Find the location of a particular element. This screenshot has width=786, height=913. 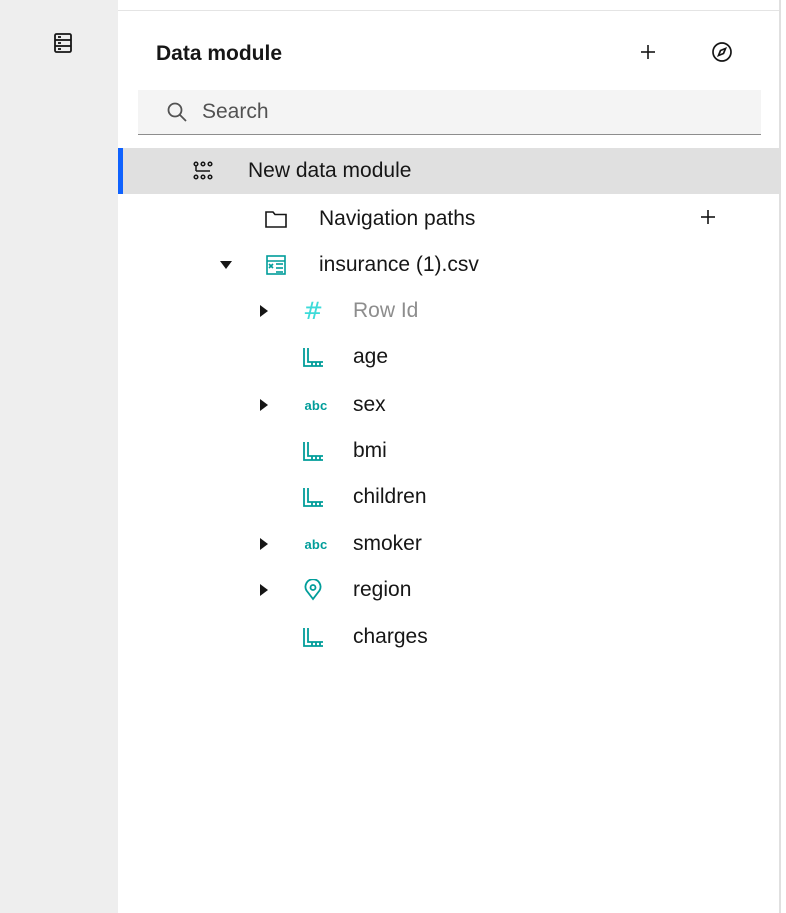

panel-title: Data module is located at coordinates (219, 53).